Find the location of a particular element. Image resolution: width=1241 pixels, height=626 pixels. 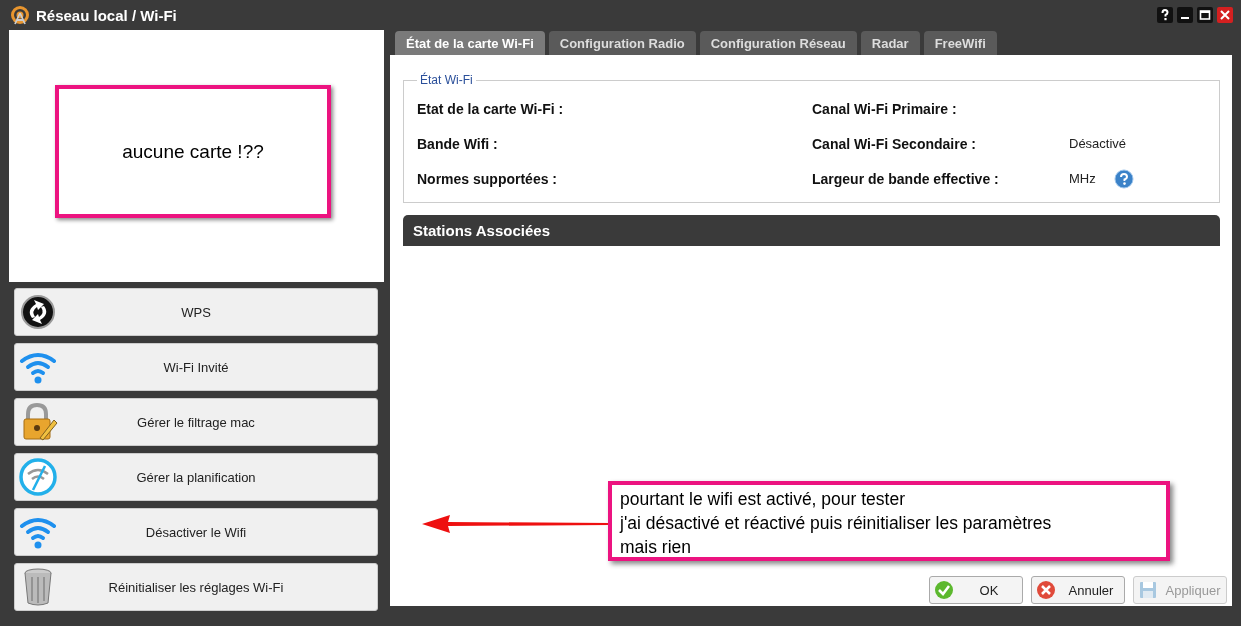

sync-arrows-icon is located at coordinates (38, 312).